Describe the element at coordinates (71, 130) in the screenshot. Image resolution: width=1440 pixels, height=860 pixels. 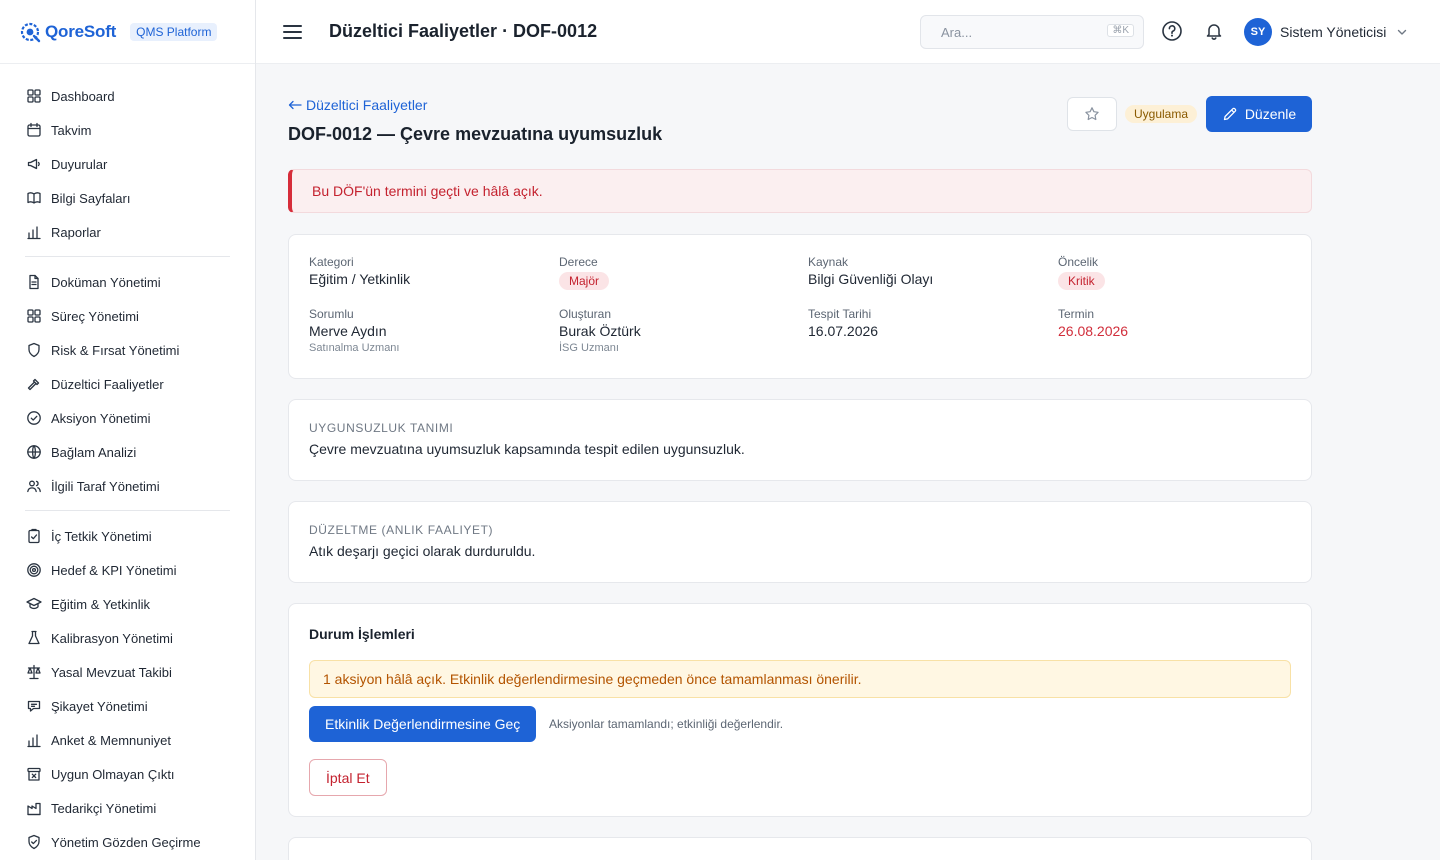
I see `sidebar-item-label: Takvim` at that location.